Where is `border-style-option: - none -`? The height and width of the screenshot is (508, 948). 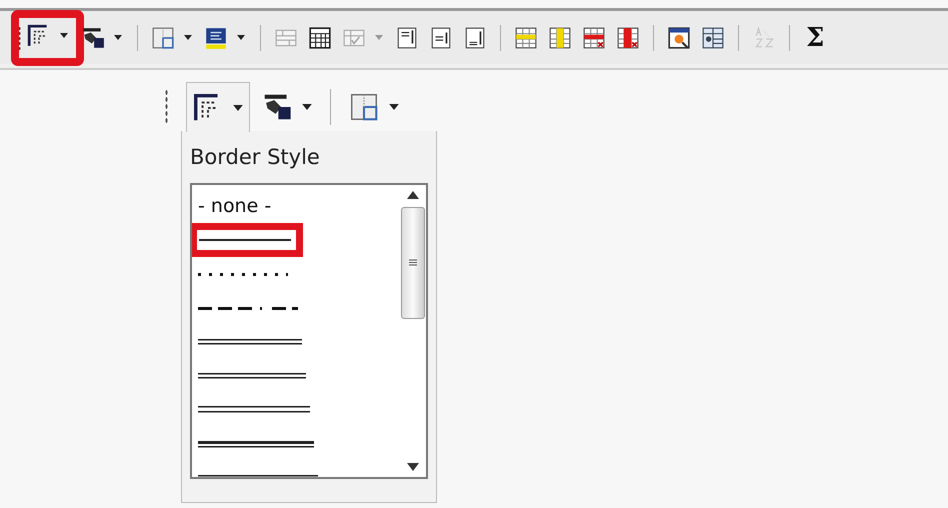
border-style-option: - none - is located at coordinates (246, 206).